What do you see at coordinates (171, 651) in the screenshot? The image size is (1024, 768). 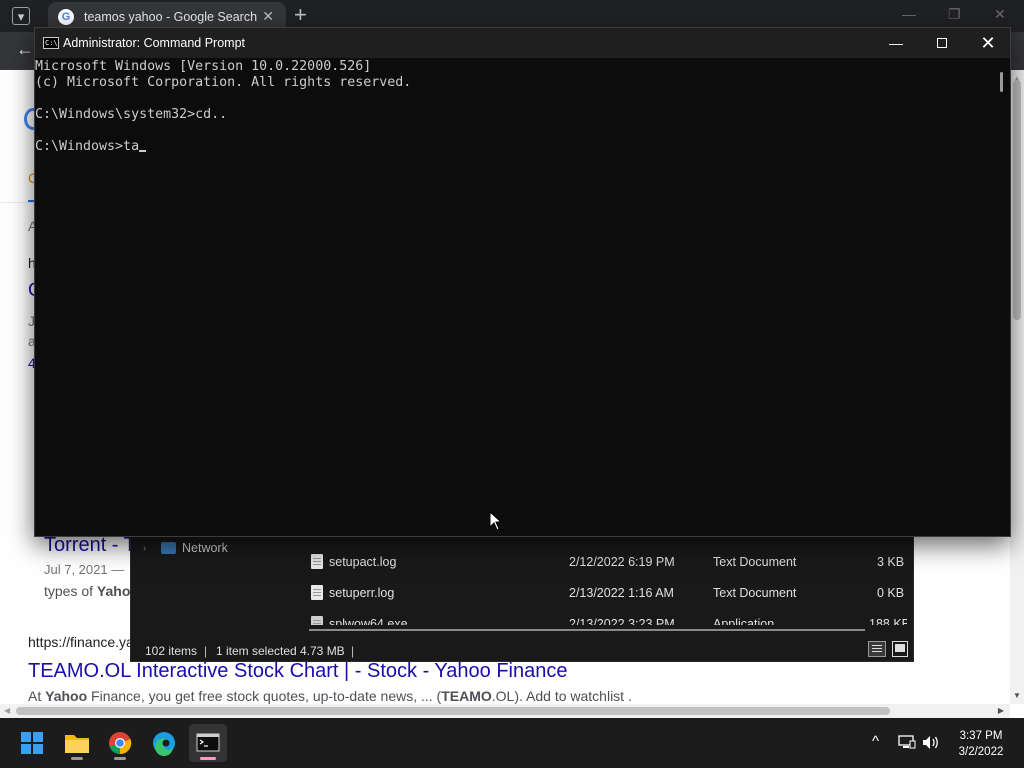 I see `item-count: 102 items` at bounding box center [171, 651].